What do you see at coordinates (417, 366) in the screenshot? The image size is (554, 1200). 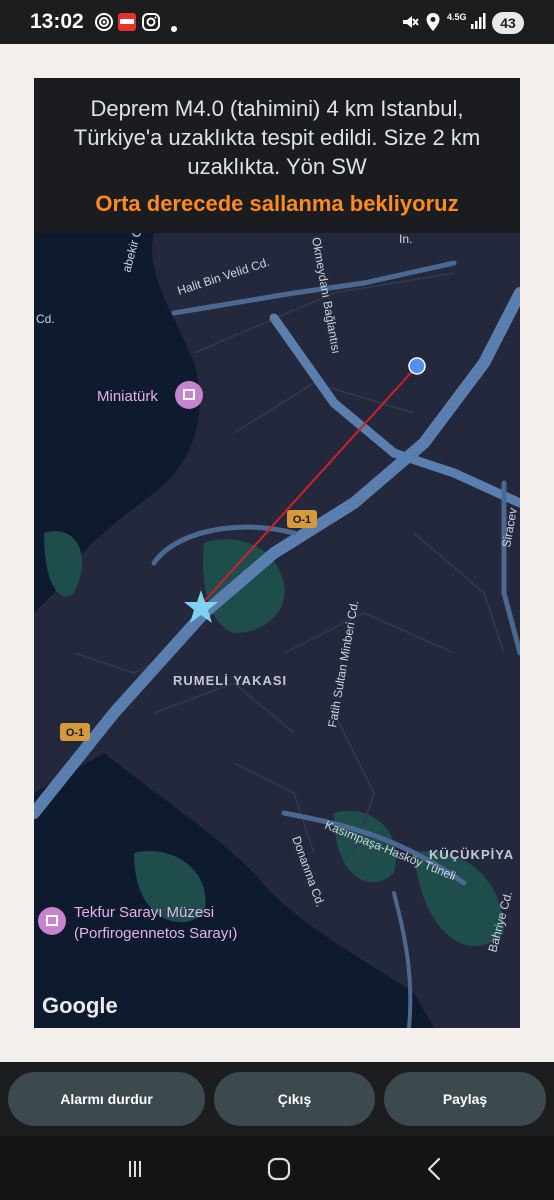 I see `user-location-marker` at bounding box center [417, 366].